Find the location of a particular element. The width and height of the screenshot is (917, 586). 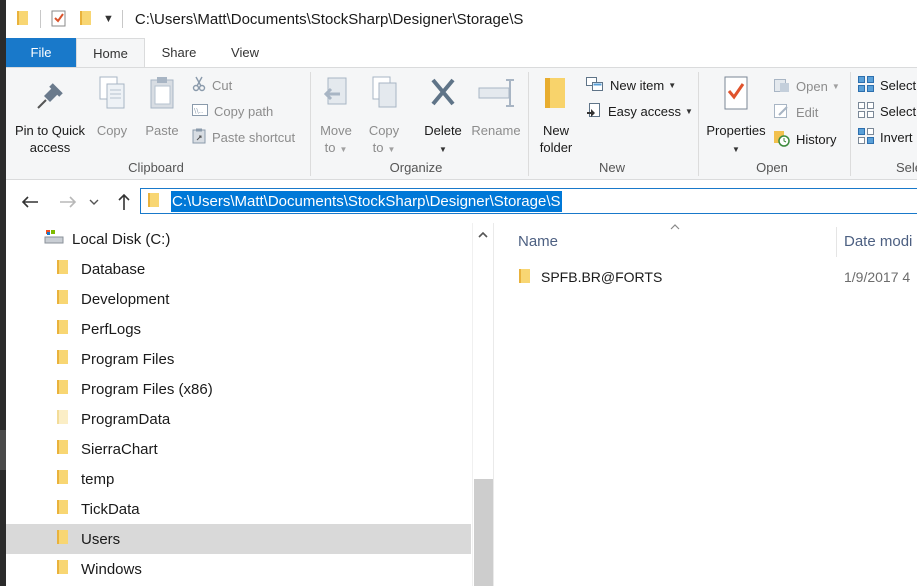

new-folder-icon is located at coordinates (556, 96).